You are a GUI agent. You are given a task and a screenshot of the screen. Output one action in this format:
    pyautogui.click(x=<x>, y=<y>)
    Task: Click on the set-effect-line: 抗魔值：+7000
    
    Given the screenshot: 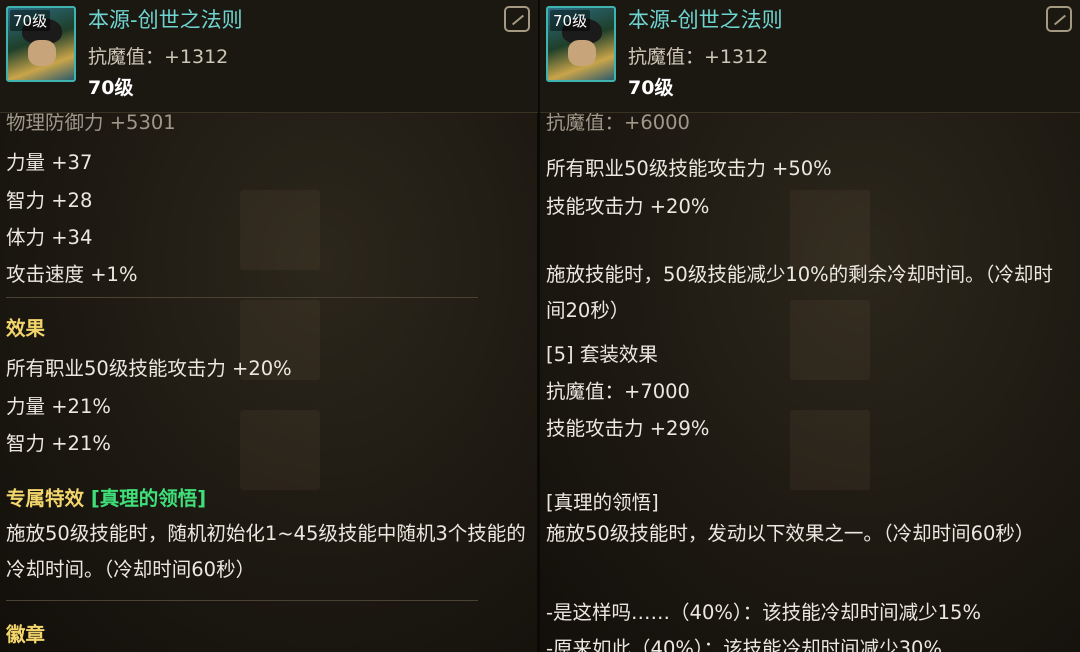 What is the action you would take?
    pyautogui.click(x=618, y=391)
    